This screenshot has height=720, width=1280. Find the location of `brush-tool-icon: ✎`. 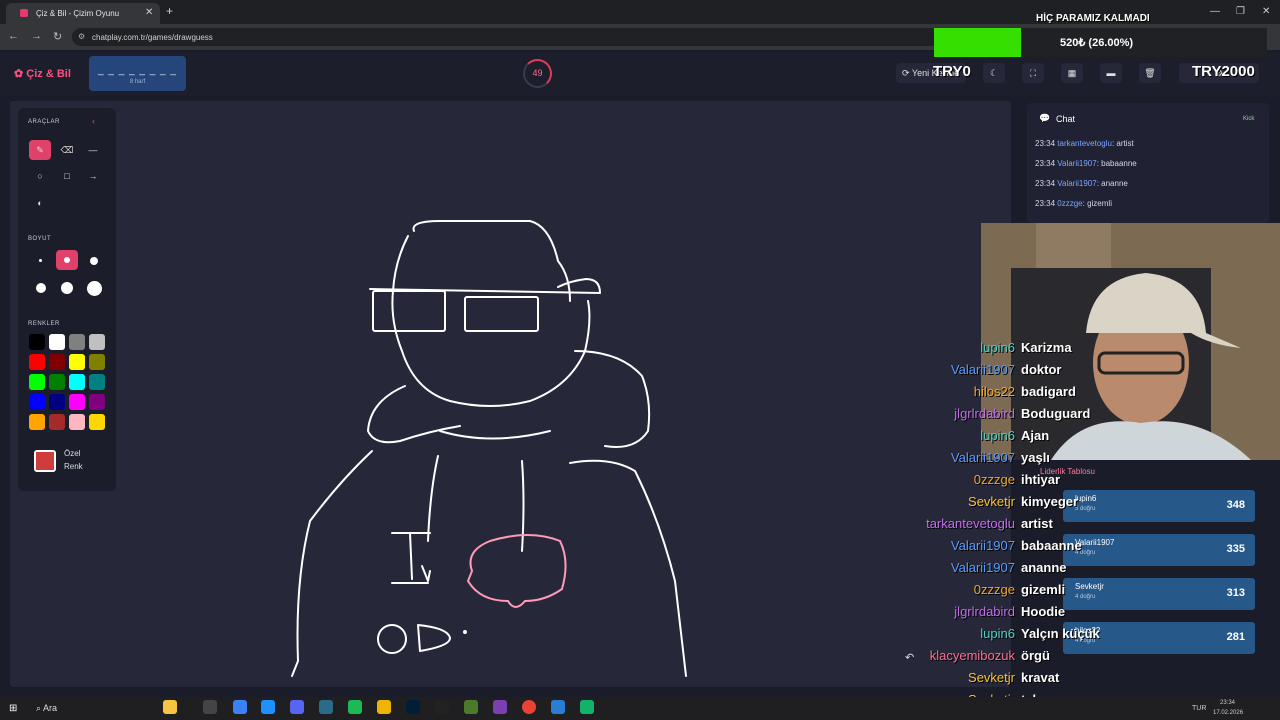

brush-tool-icon: ✎ is located at coordinates (40, 150).